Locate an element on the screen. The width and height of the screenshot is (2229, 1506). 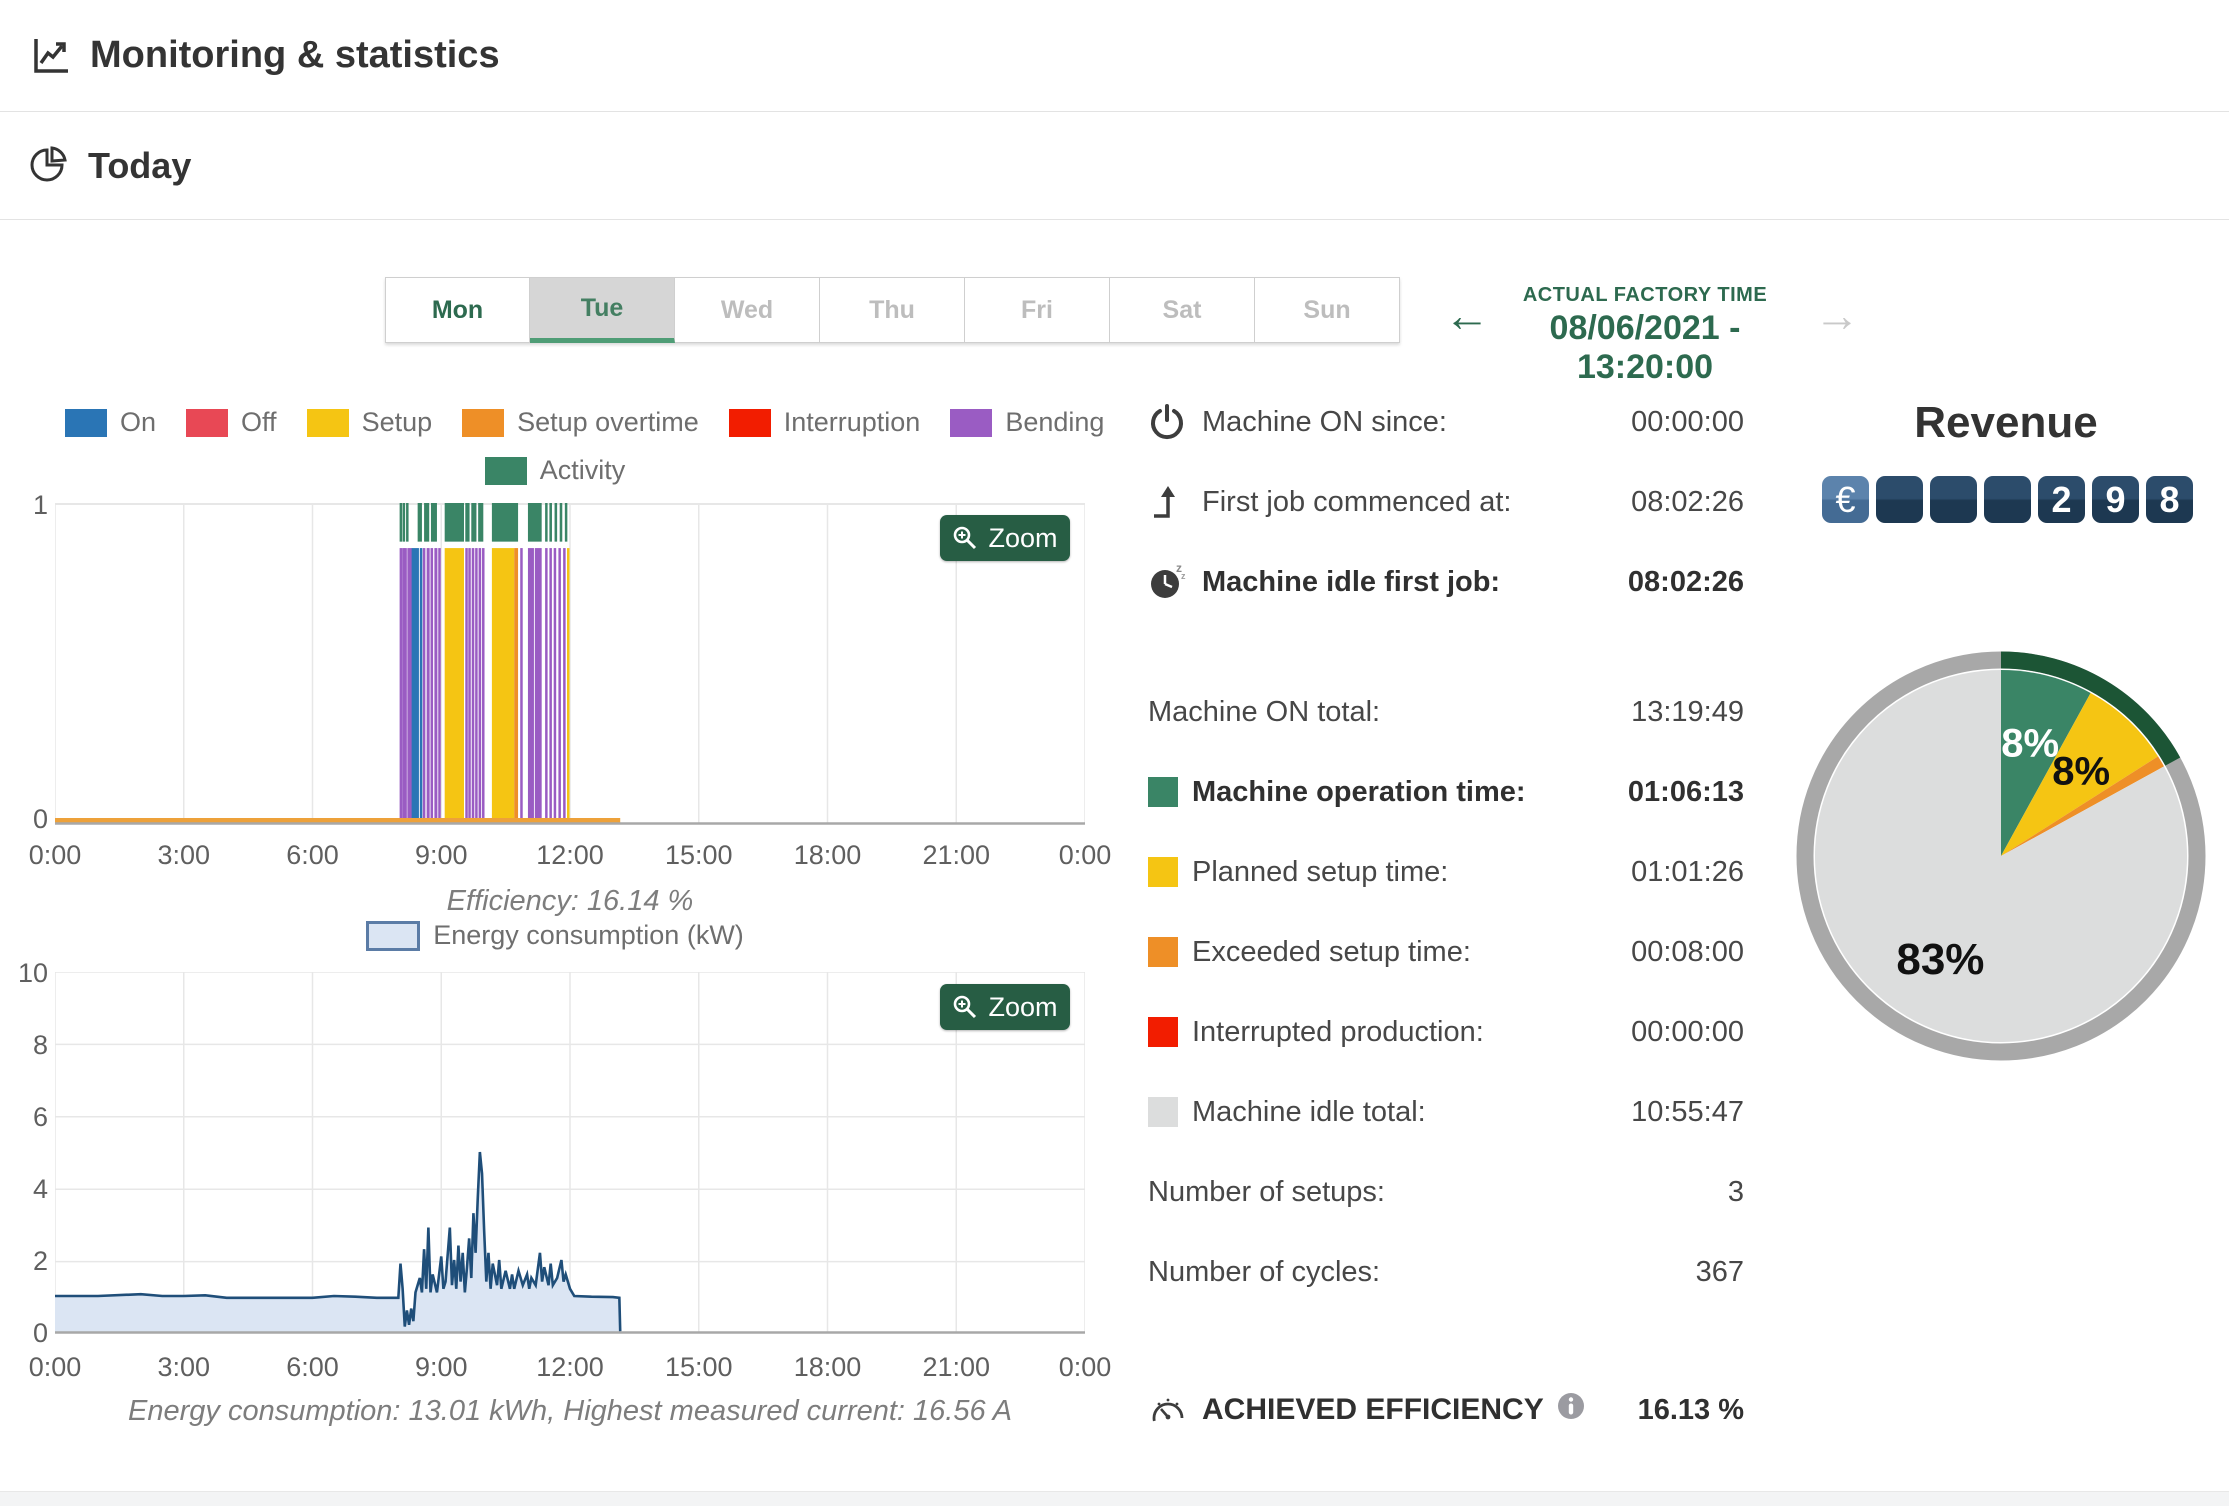
timeline-ymax-label: 1 is located at coordinates (40, 505).